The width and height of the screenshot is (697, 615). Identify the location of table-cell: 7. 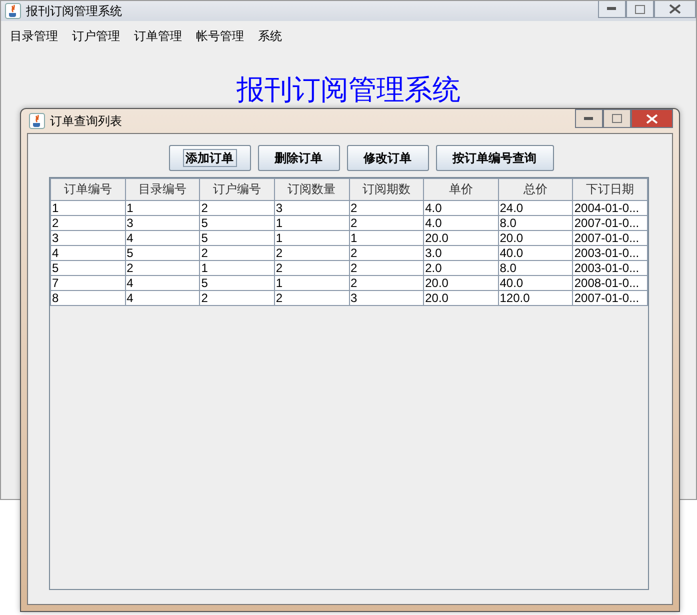
(88, 283).